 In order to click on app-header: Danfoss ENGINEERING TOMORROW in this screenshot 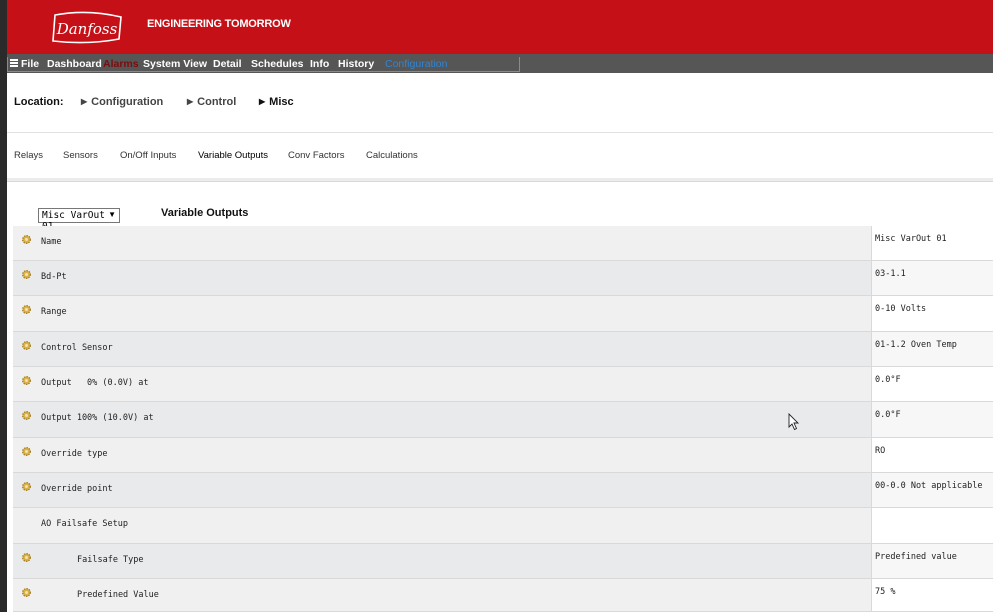, I will do `click(500, 27)`.